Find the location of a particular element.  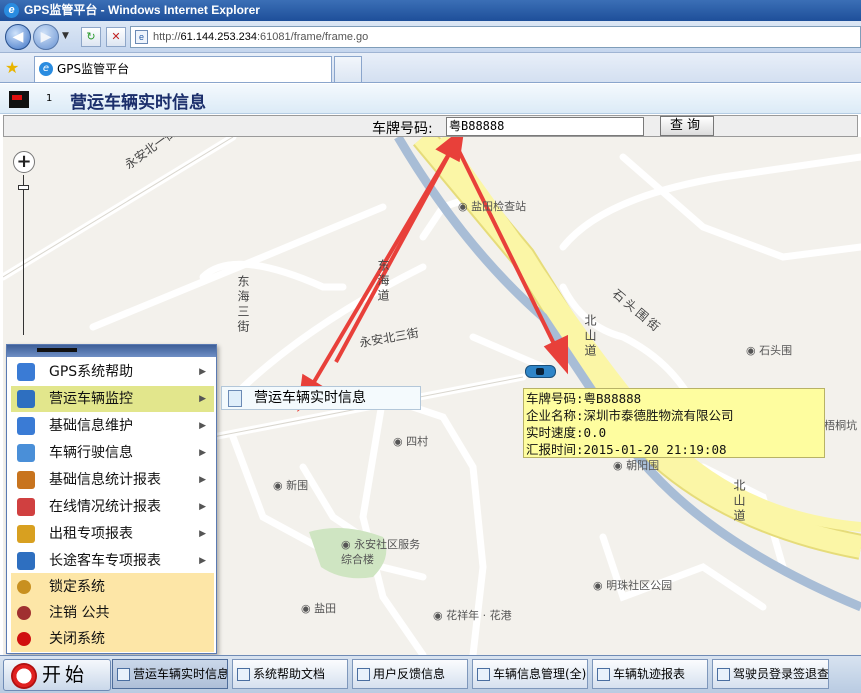

taskbar-button-label: 驾驶员登录签退查 is located at coordinates (781, 674).